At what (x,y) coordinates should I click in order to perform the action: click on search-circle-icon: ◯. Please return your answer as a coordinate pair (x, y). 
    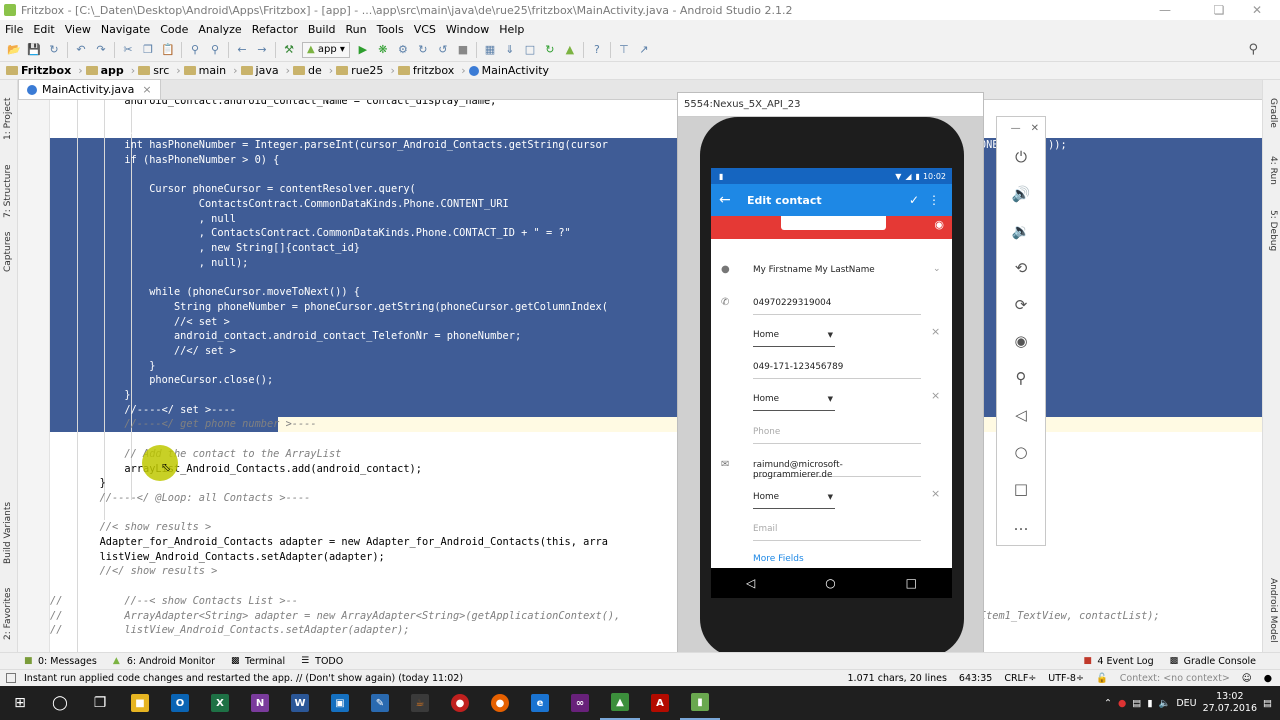
    Looking at the image, I should click on (60, 703).